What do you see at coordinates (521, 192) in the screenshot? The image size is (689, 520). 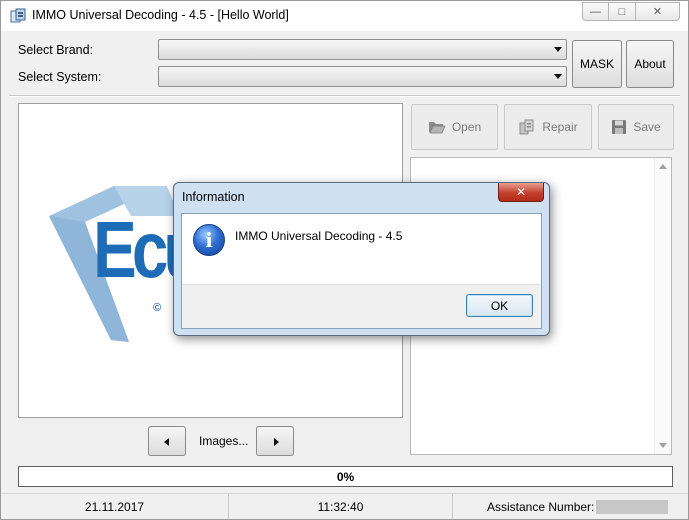 I see `dialog-close-button: ✕` at bounding box center [521, 192].